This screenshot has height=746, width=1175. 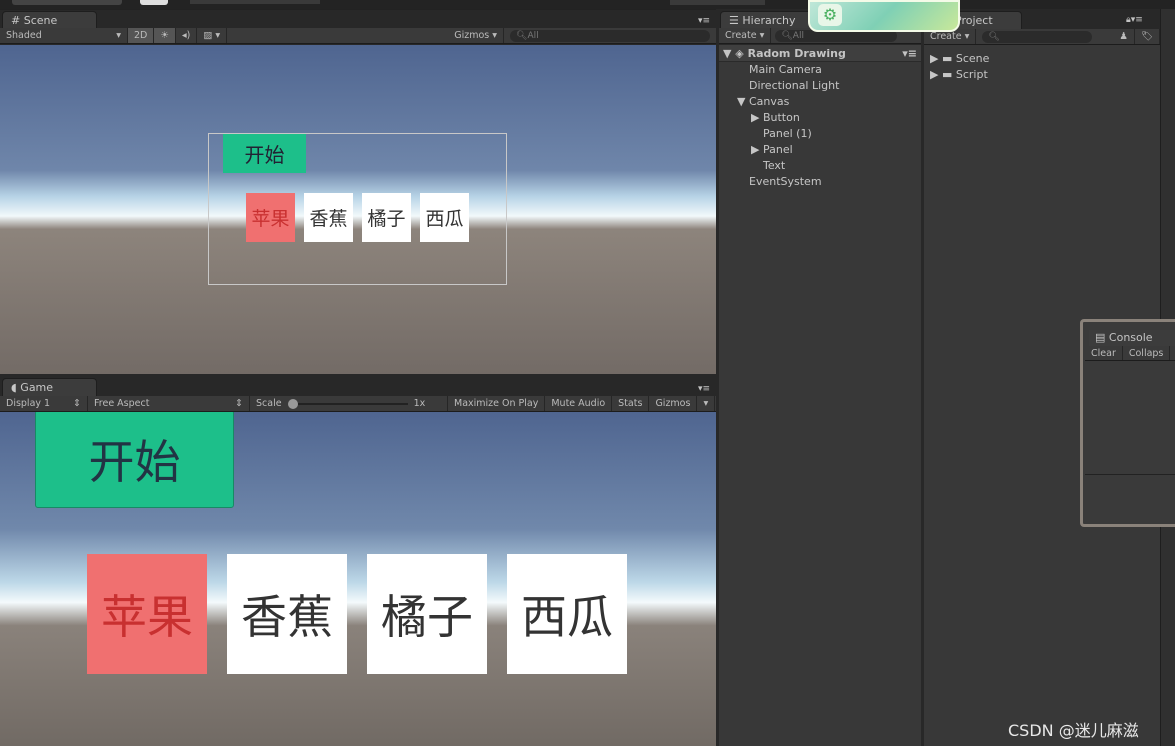 What do you see at coordinates (264, 153) in the screenshot?
I see `scene-start-button: 开始` at bounding box center [264, 153].